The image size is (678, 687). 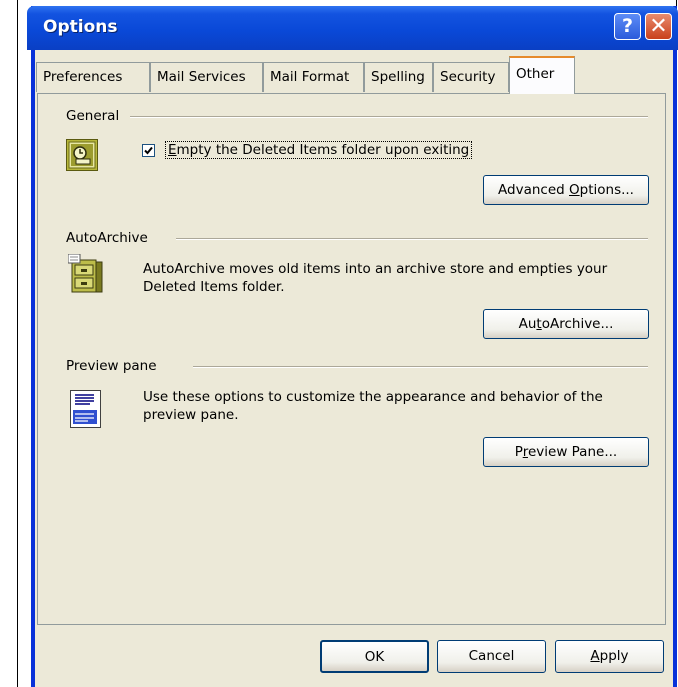 I want to click on empty-deleted-checkbox, so click(x=148, y=150).